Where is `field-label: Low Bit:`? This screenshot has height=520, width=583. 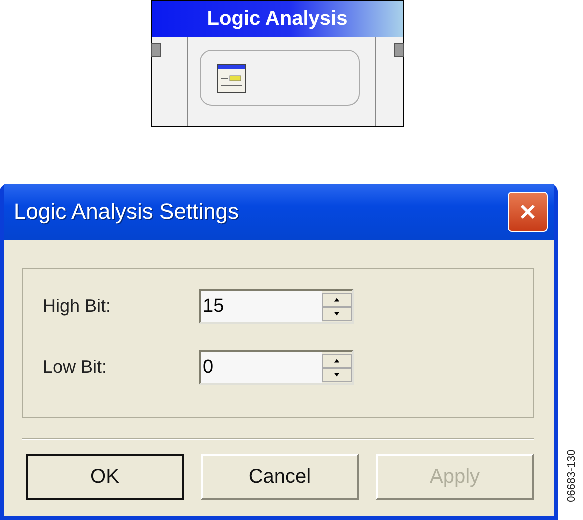
field-label: Low Bit: is located at coordinates (75, 367).